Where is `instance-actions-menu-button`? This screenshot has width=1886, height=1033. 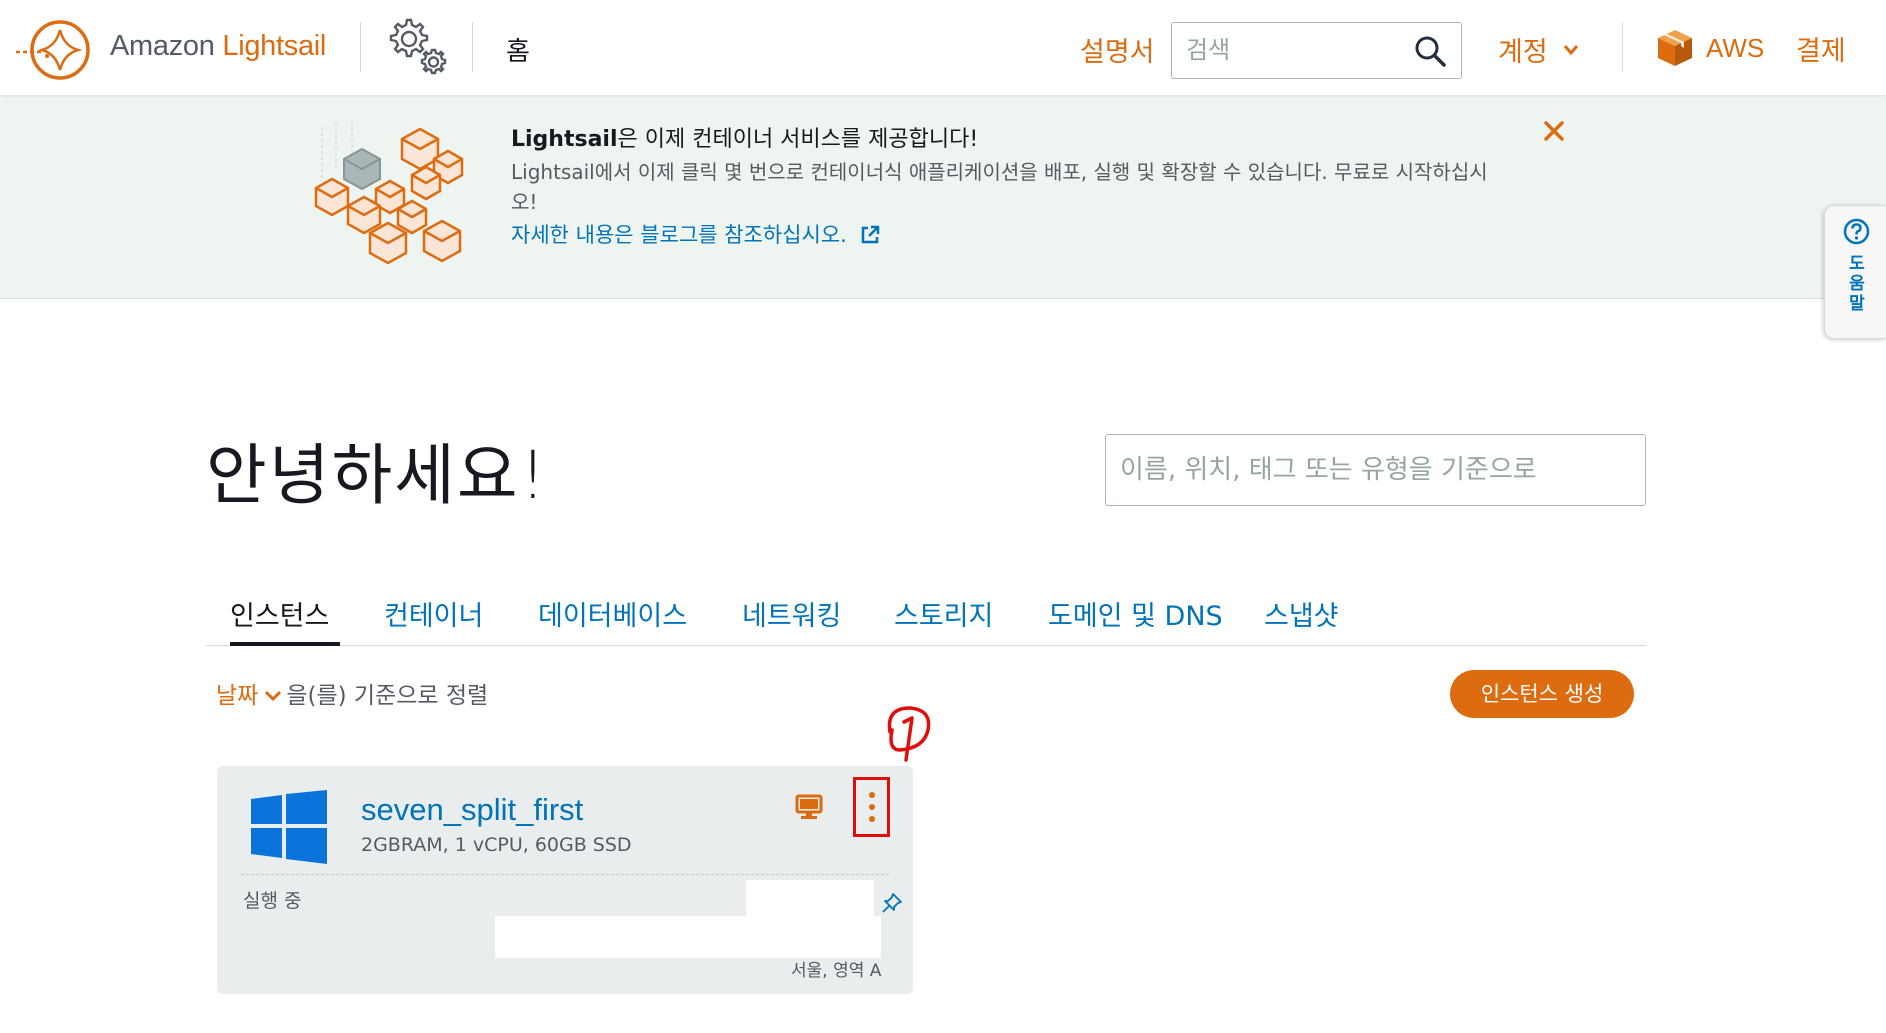 instance-actions-menu-button is located at coordinates (871, 807).